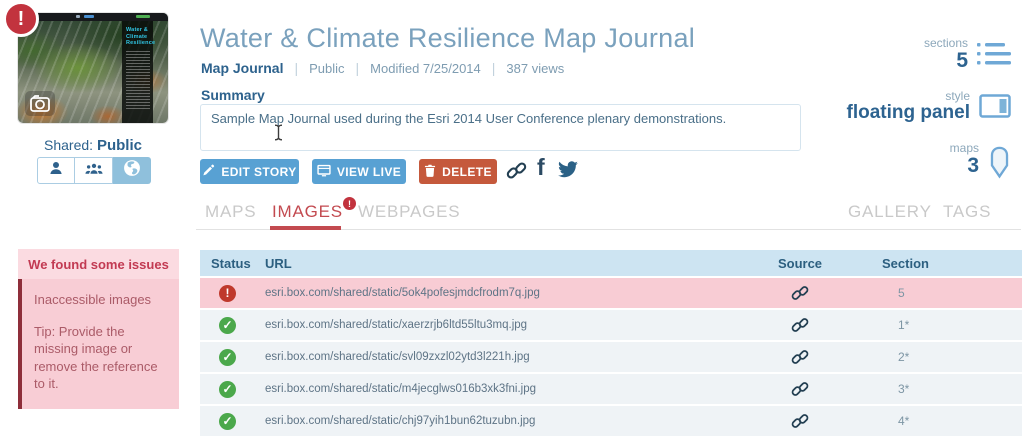 The width and height of the screenshot is (1024, 446). I want to click on pencil-icon, so click(208, 172).